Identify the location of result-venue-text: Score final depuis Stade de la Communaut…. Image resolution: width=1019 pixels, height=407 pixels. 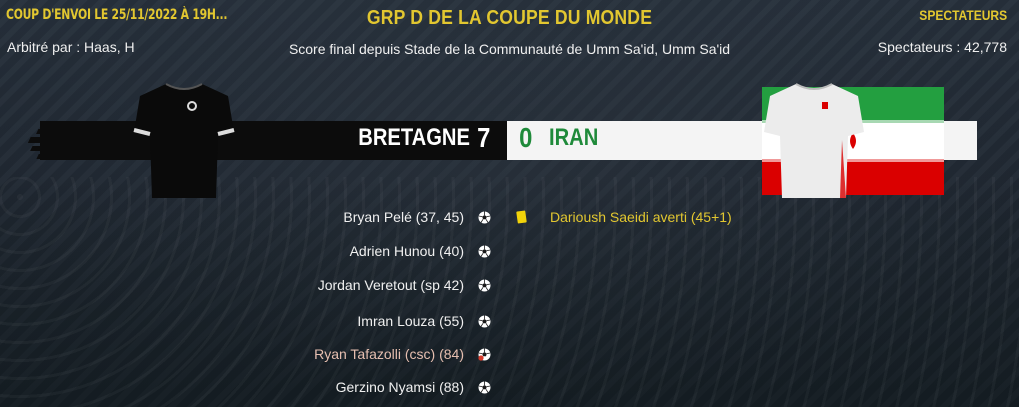
(509, 49).